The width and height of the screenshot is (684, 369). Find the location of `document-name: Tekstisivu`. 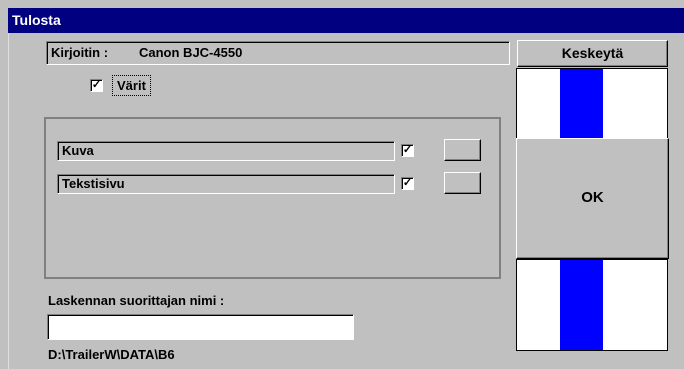

document-name: Tekstisivu is located at coordinates (93, 183).